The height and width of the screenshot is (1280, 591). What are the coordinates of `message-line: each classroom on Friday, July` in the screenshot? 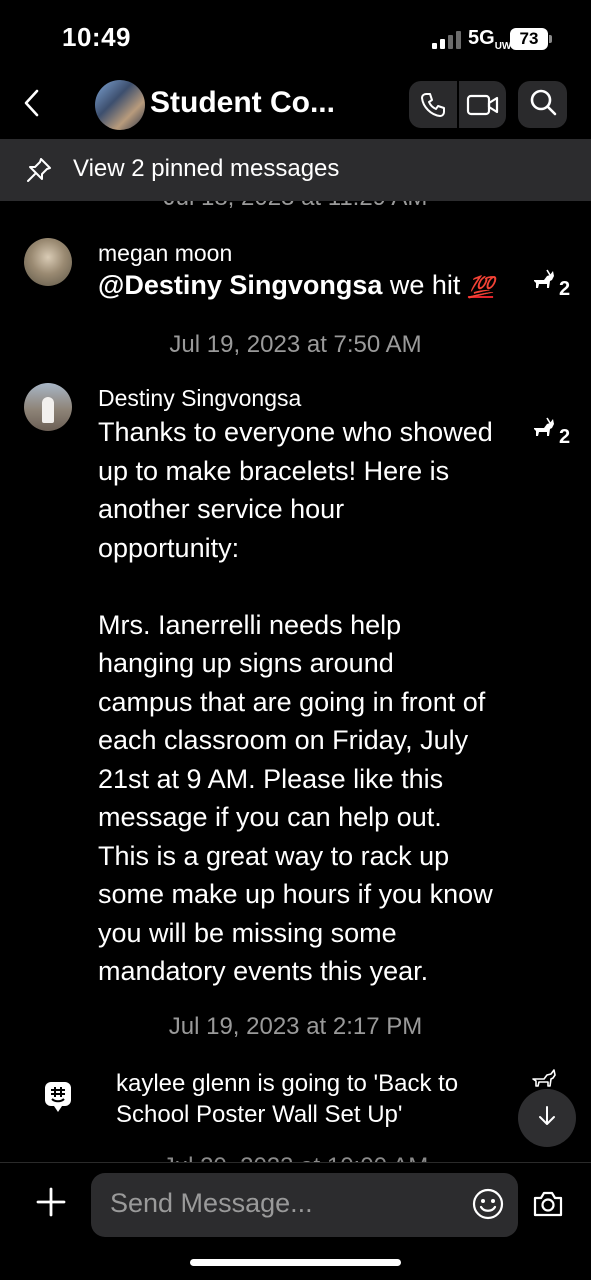 It's located at (283, 740).